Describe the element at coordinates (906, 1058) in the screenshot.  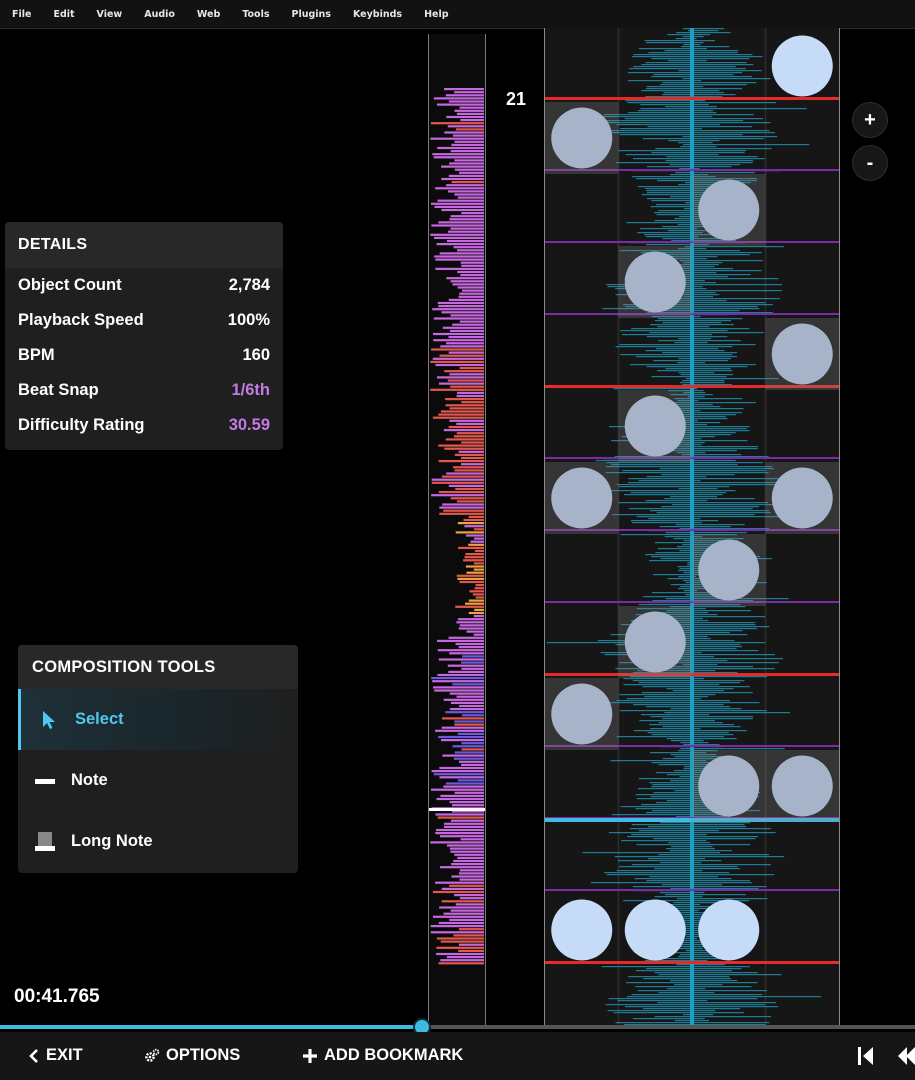
I see `rewind-button` at that location.